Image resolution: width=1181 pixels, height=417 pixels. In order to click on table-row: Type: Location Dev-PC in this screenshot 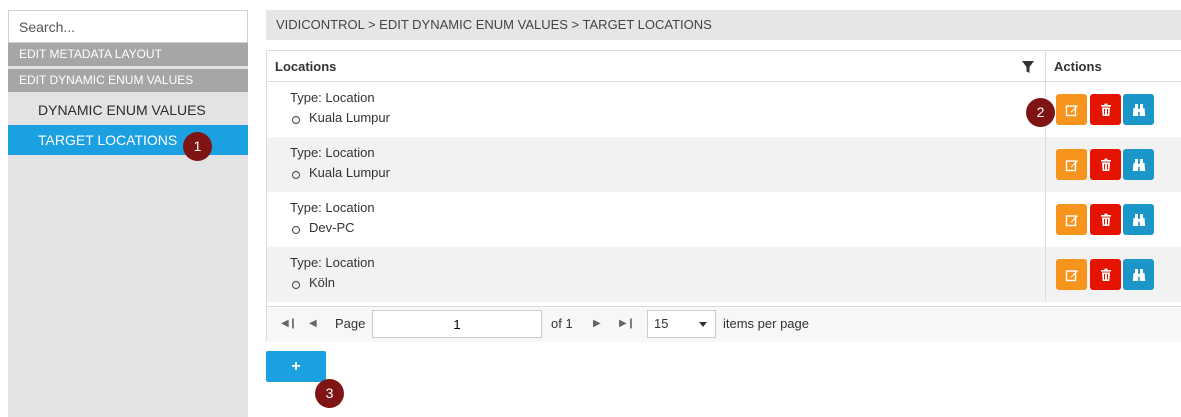, I will do `click(724, 219)`.